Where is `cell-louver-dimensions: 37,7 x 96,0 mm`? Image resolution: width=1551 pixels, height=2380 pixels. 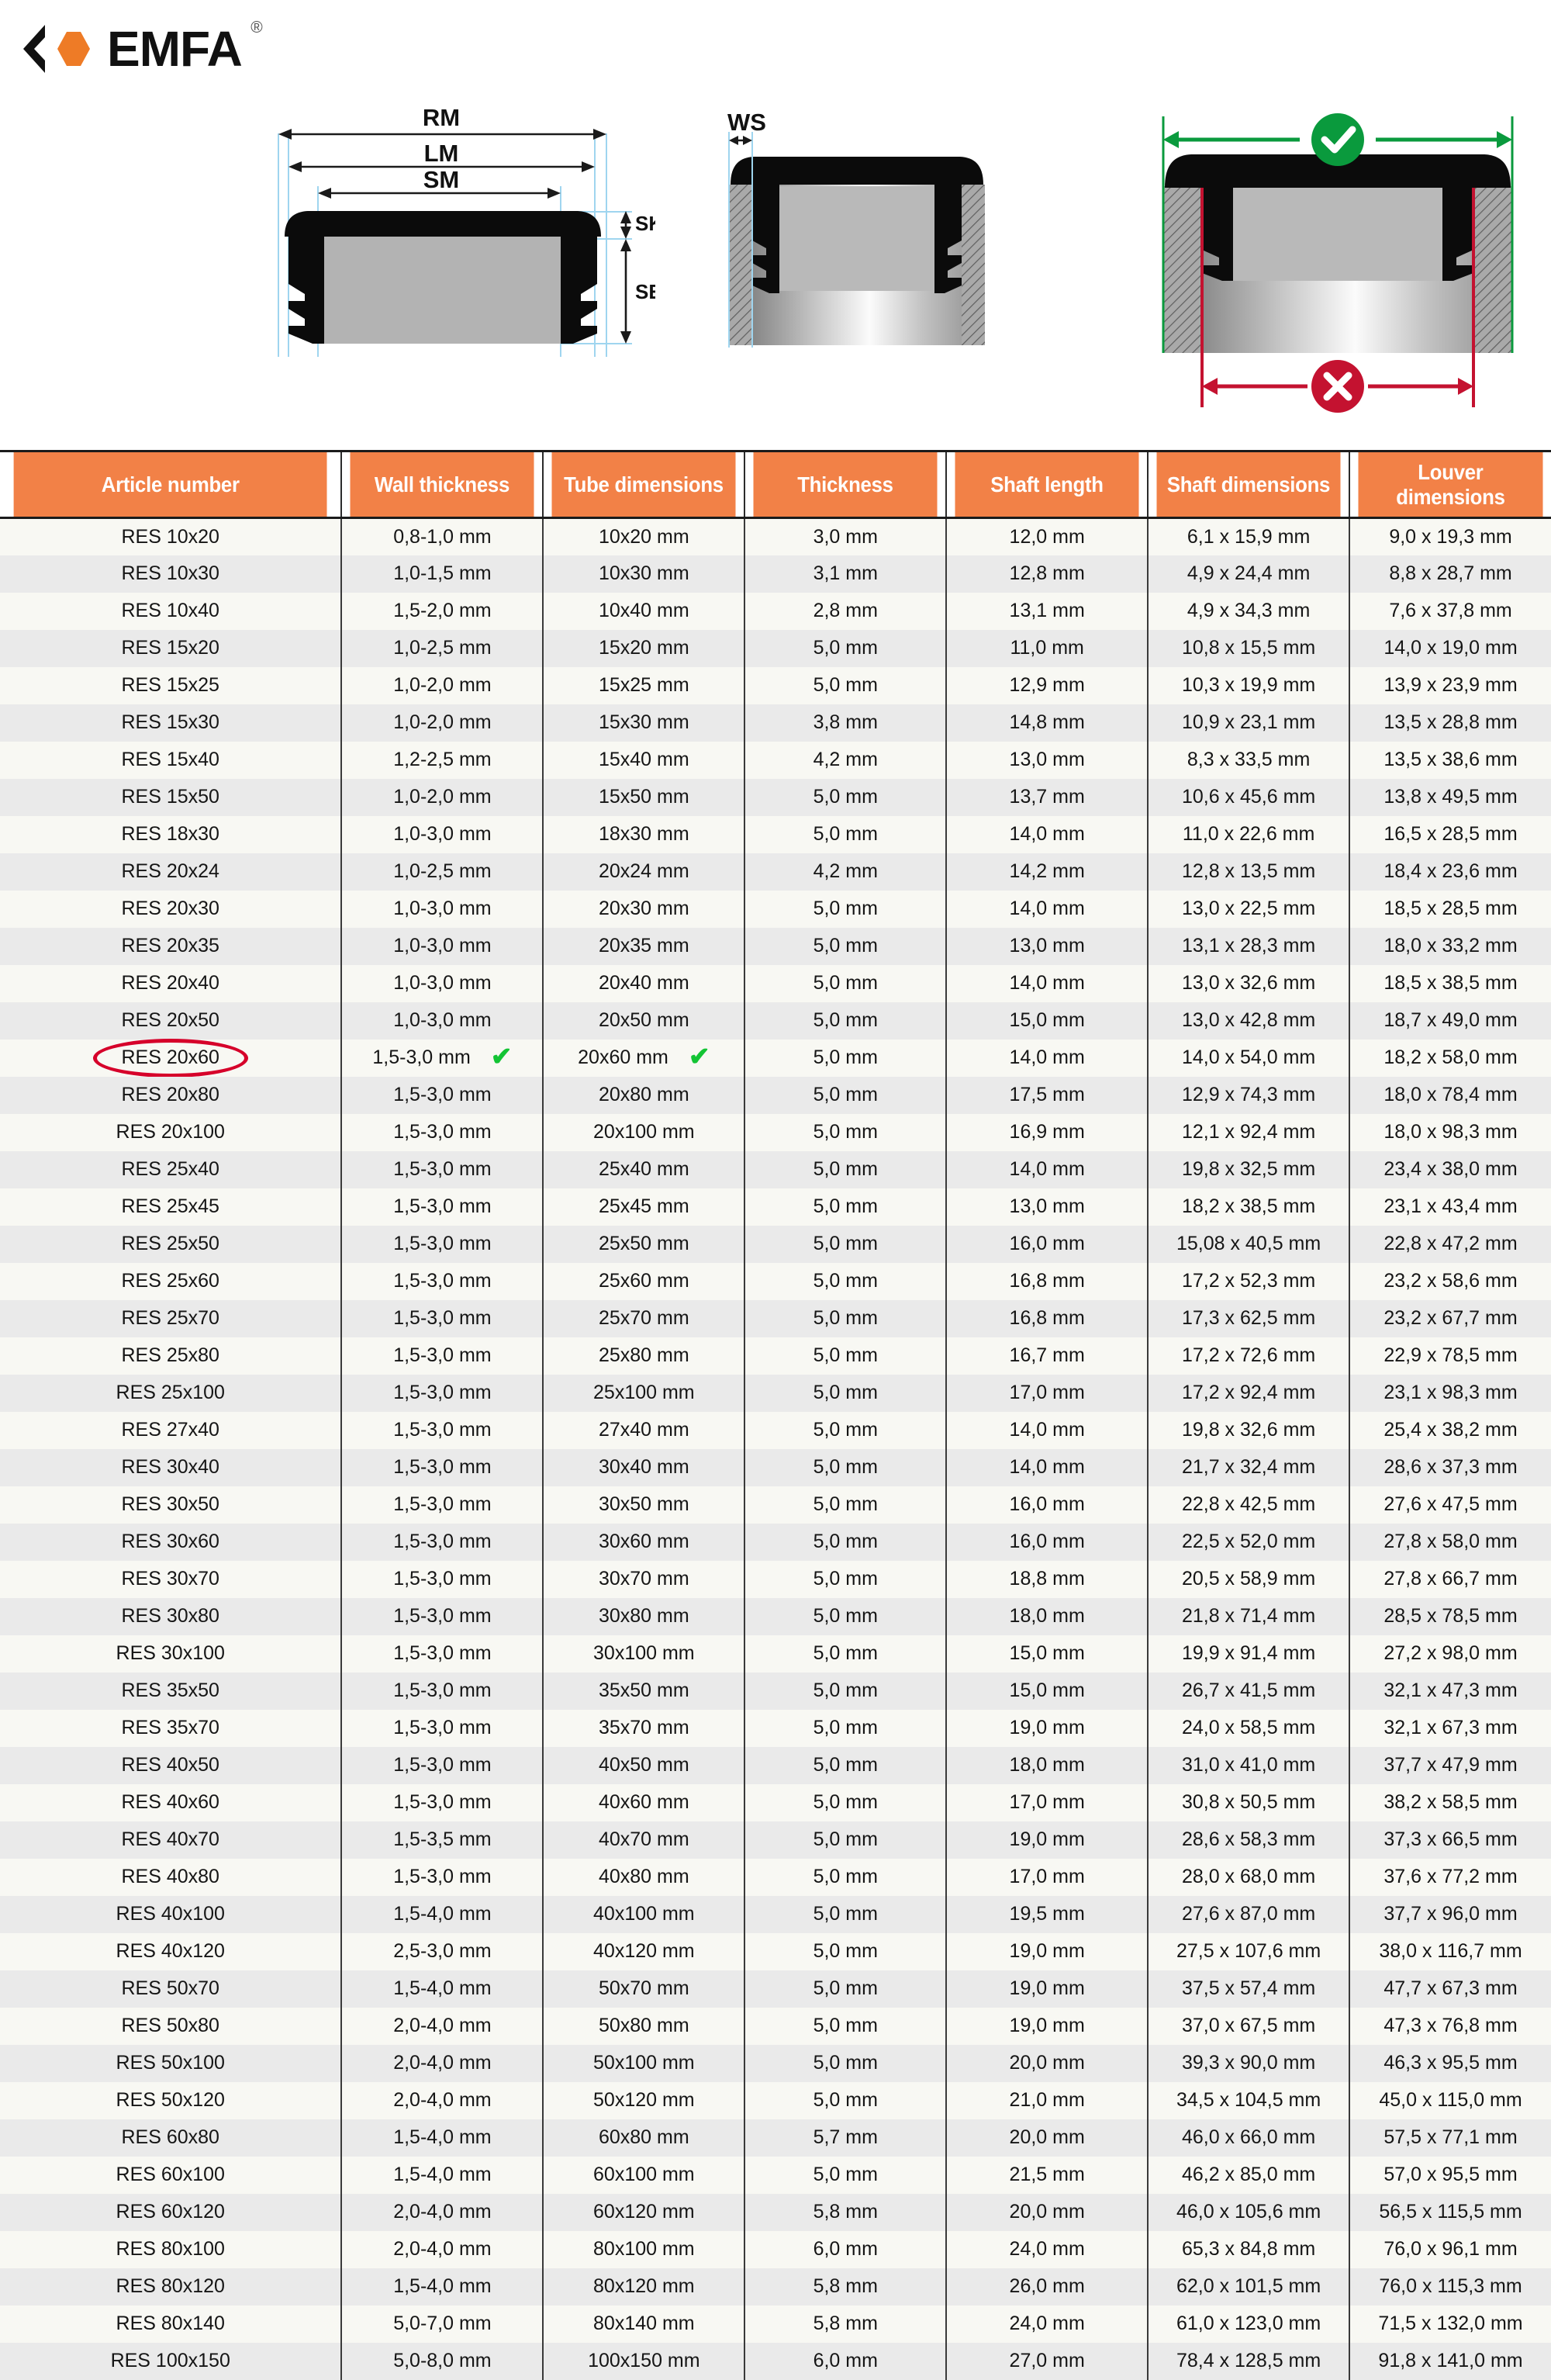
cell-louver-dimensions: 37,7 x 96,0 mm is located at coordinates (1450, 1914).